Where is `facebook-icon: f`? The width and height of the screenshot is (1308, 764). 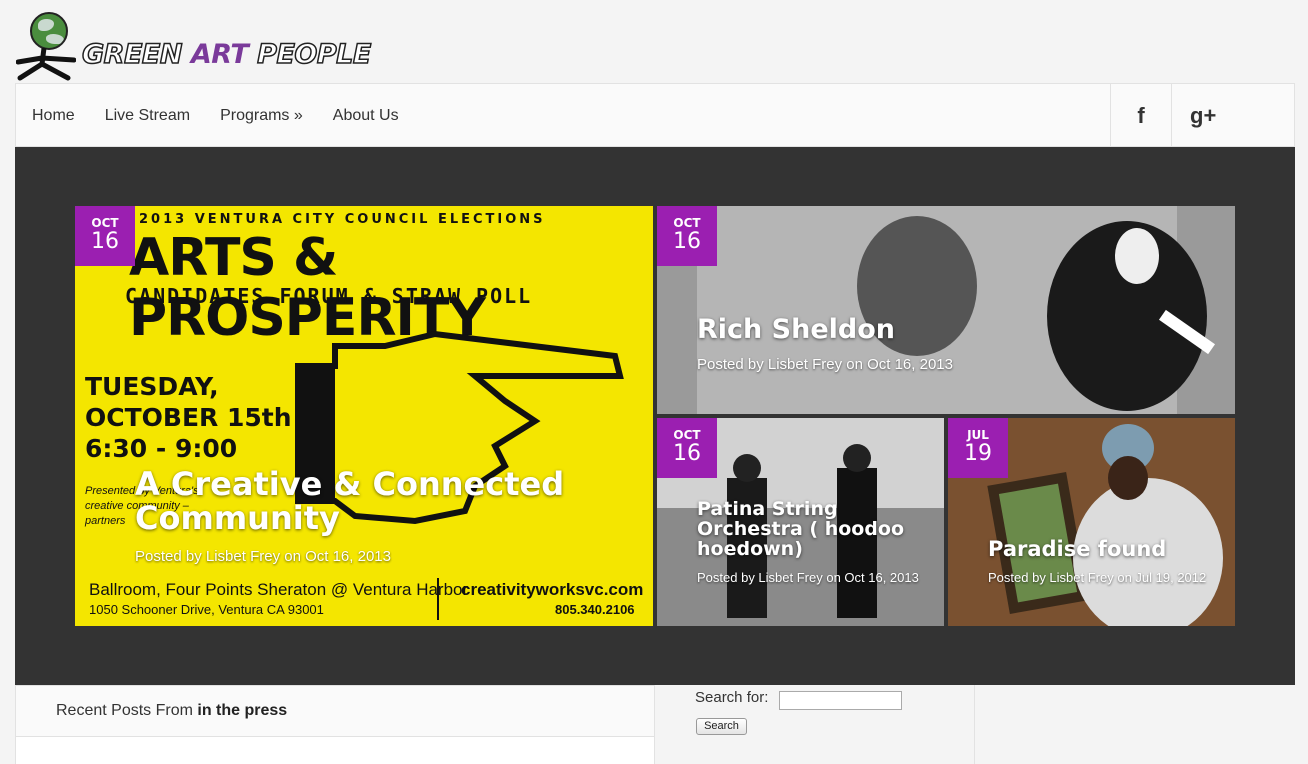 facebook-icon: f is located at coordinates (1140, 115).